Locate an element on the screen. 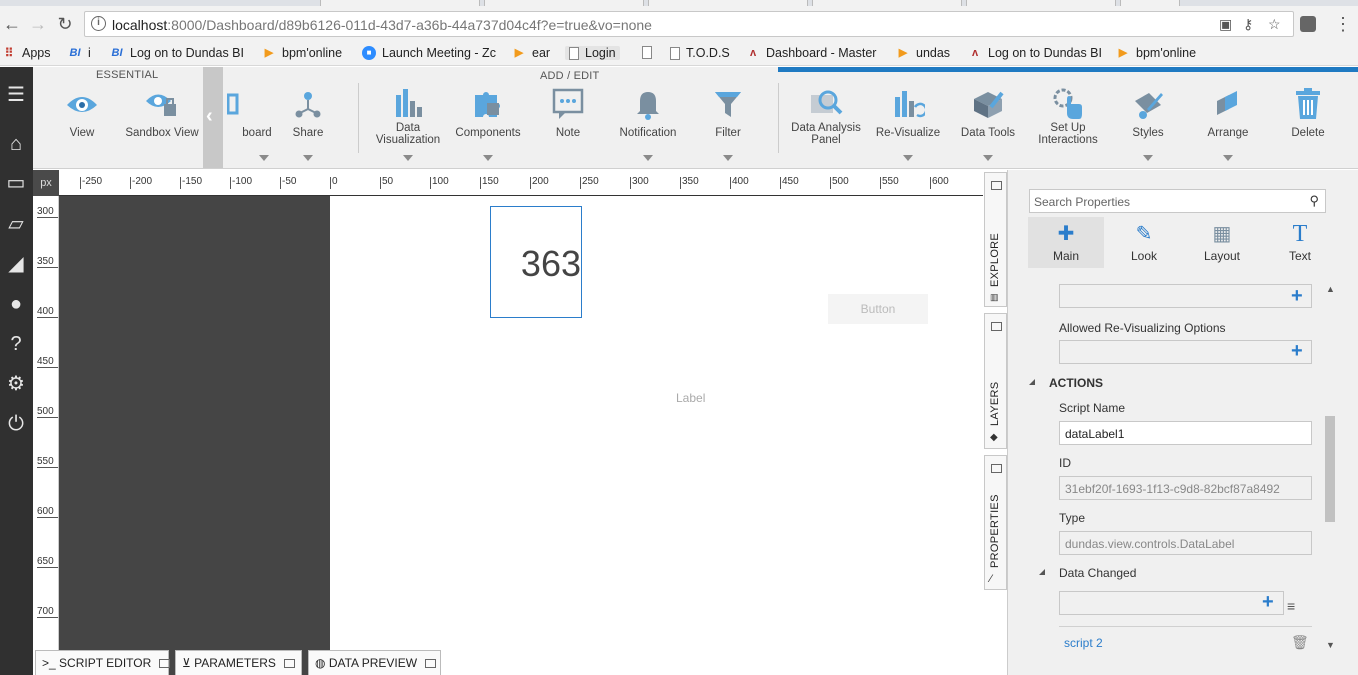  allowed-revisualizing-field is located at coordinates (1185, 352).